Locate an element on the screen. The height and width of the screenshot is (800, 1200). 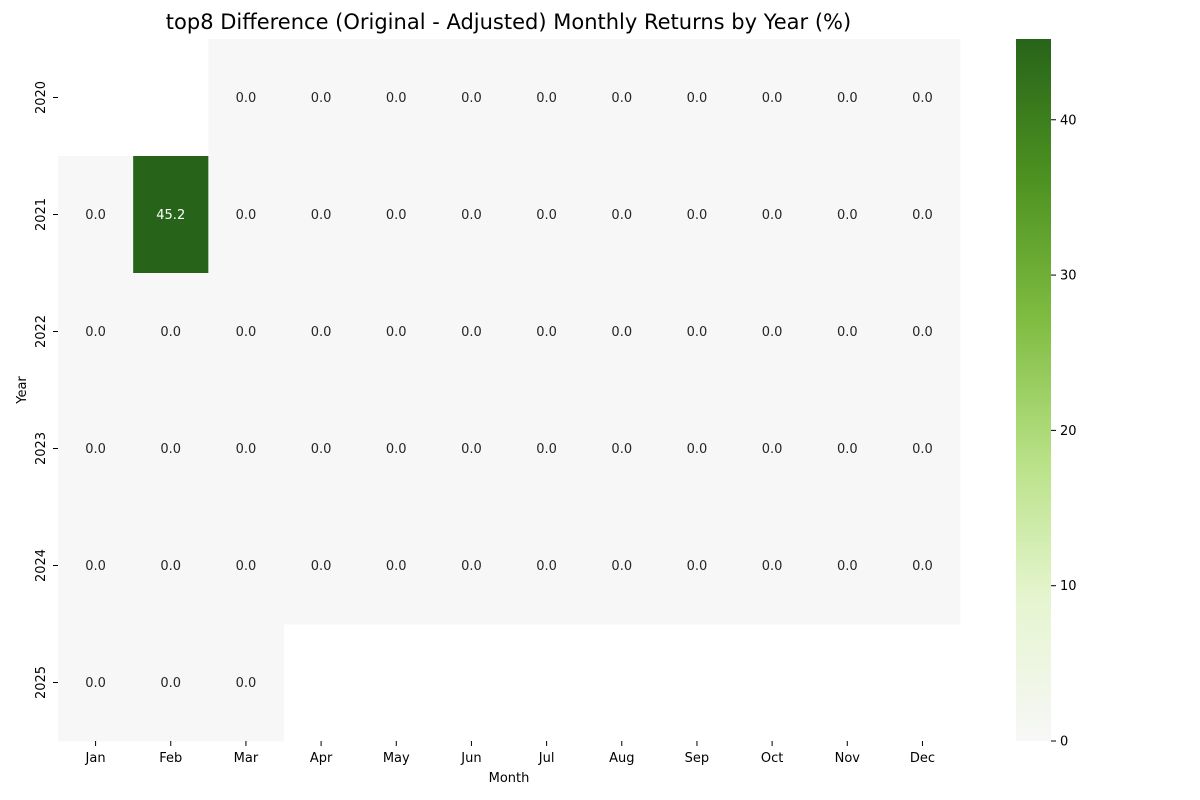
y-tick-label: 2020 is located at coordinates (41, 97).